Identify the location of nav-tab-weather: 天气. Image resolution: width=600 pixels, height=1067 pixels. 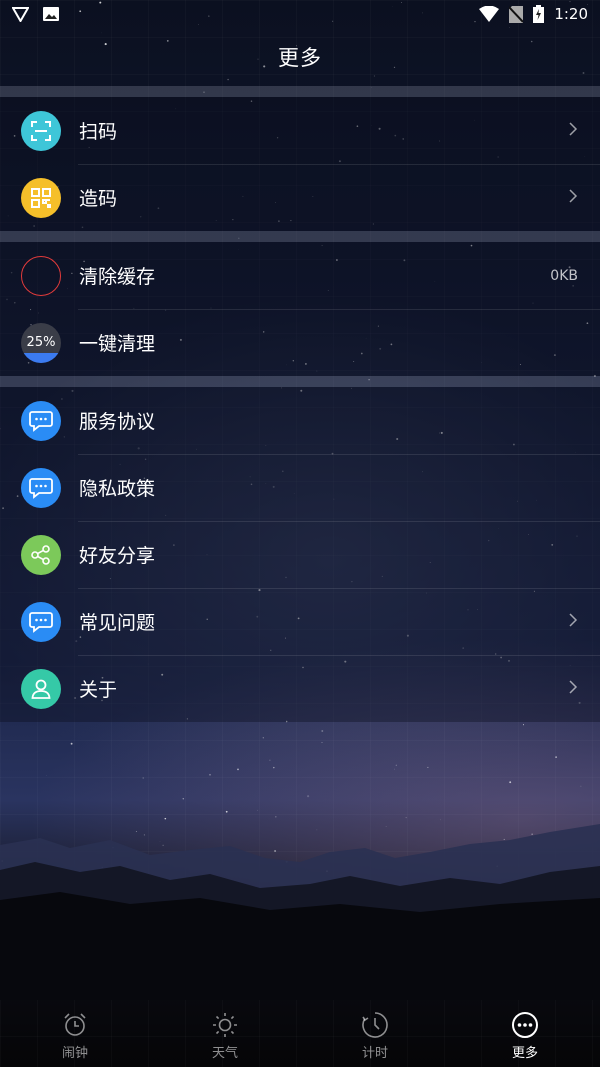
(225, 1036).